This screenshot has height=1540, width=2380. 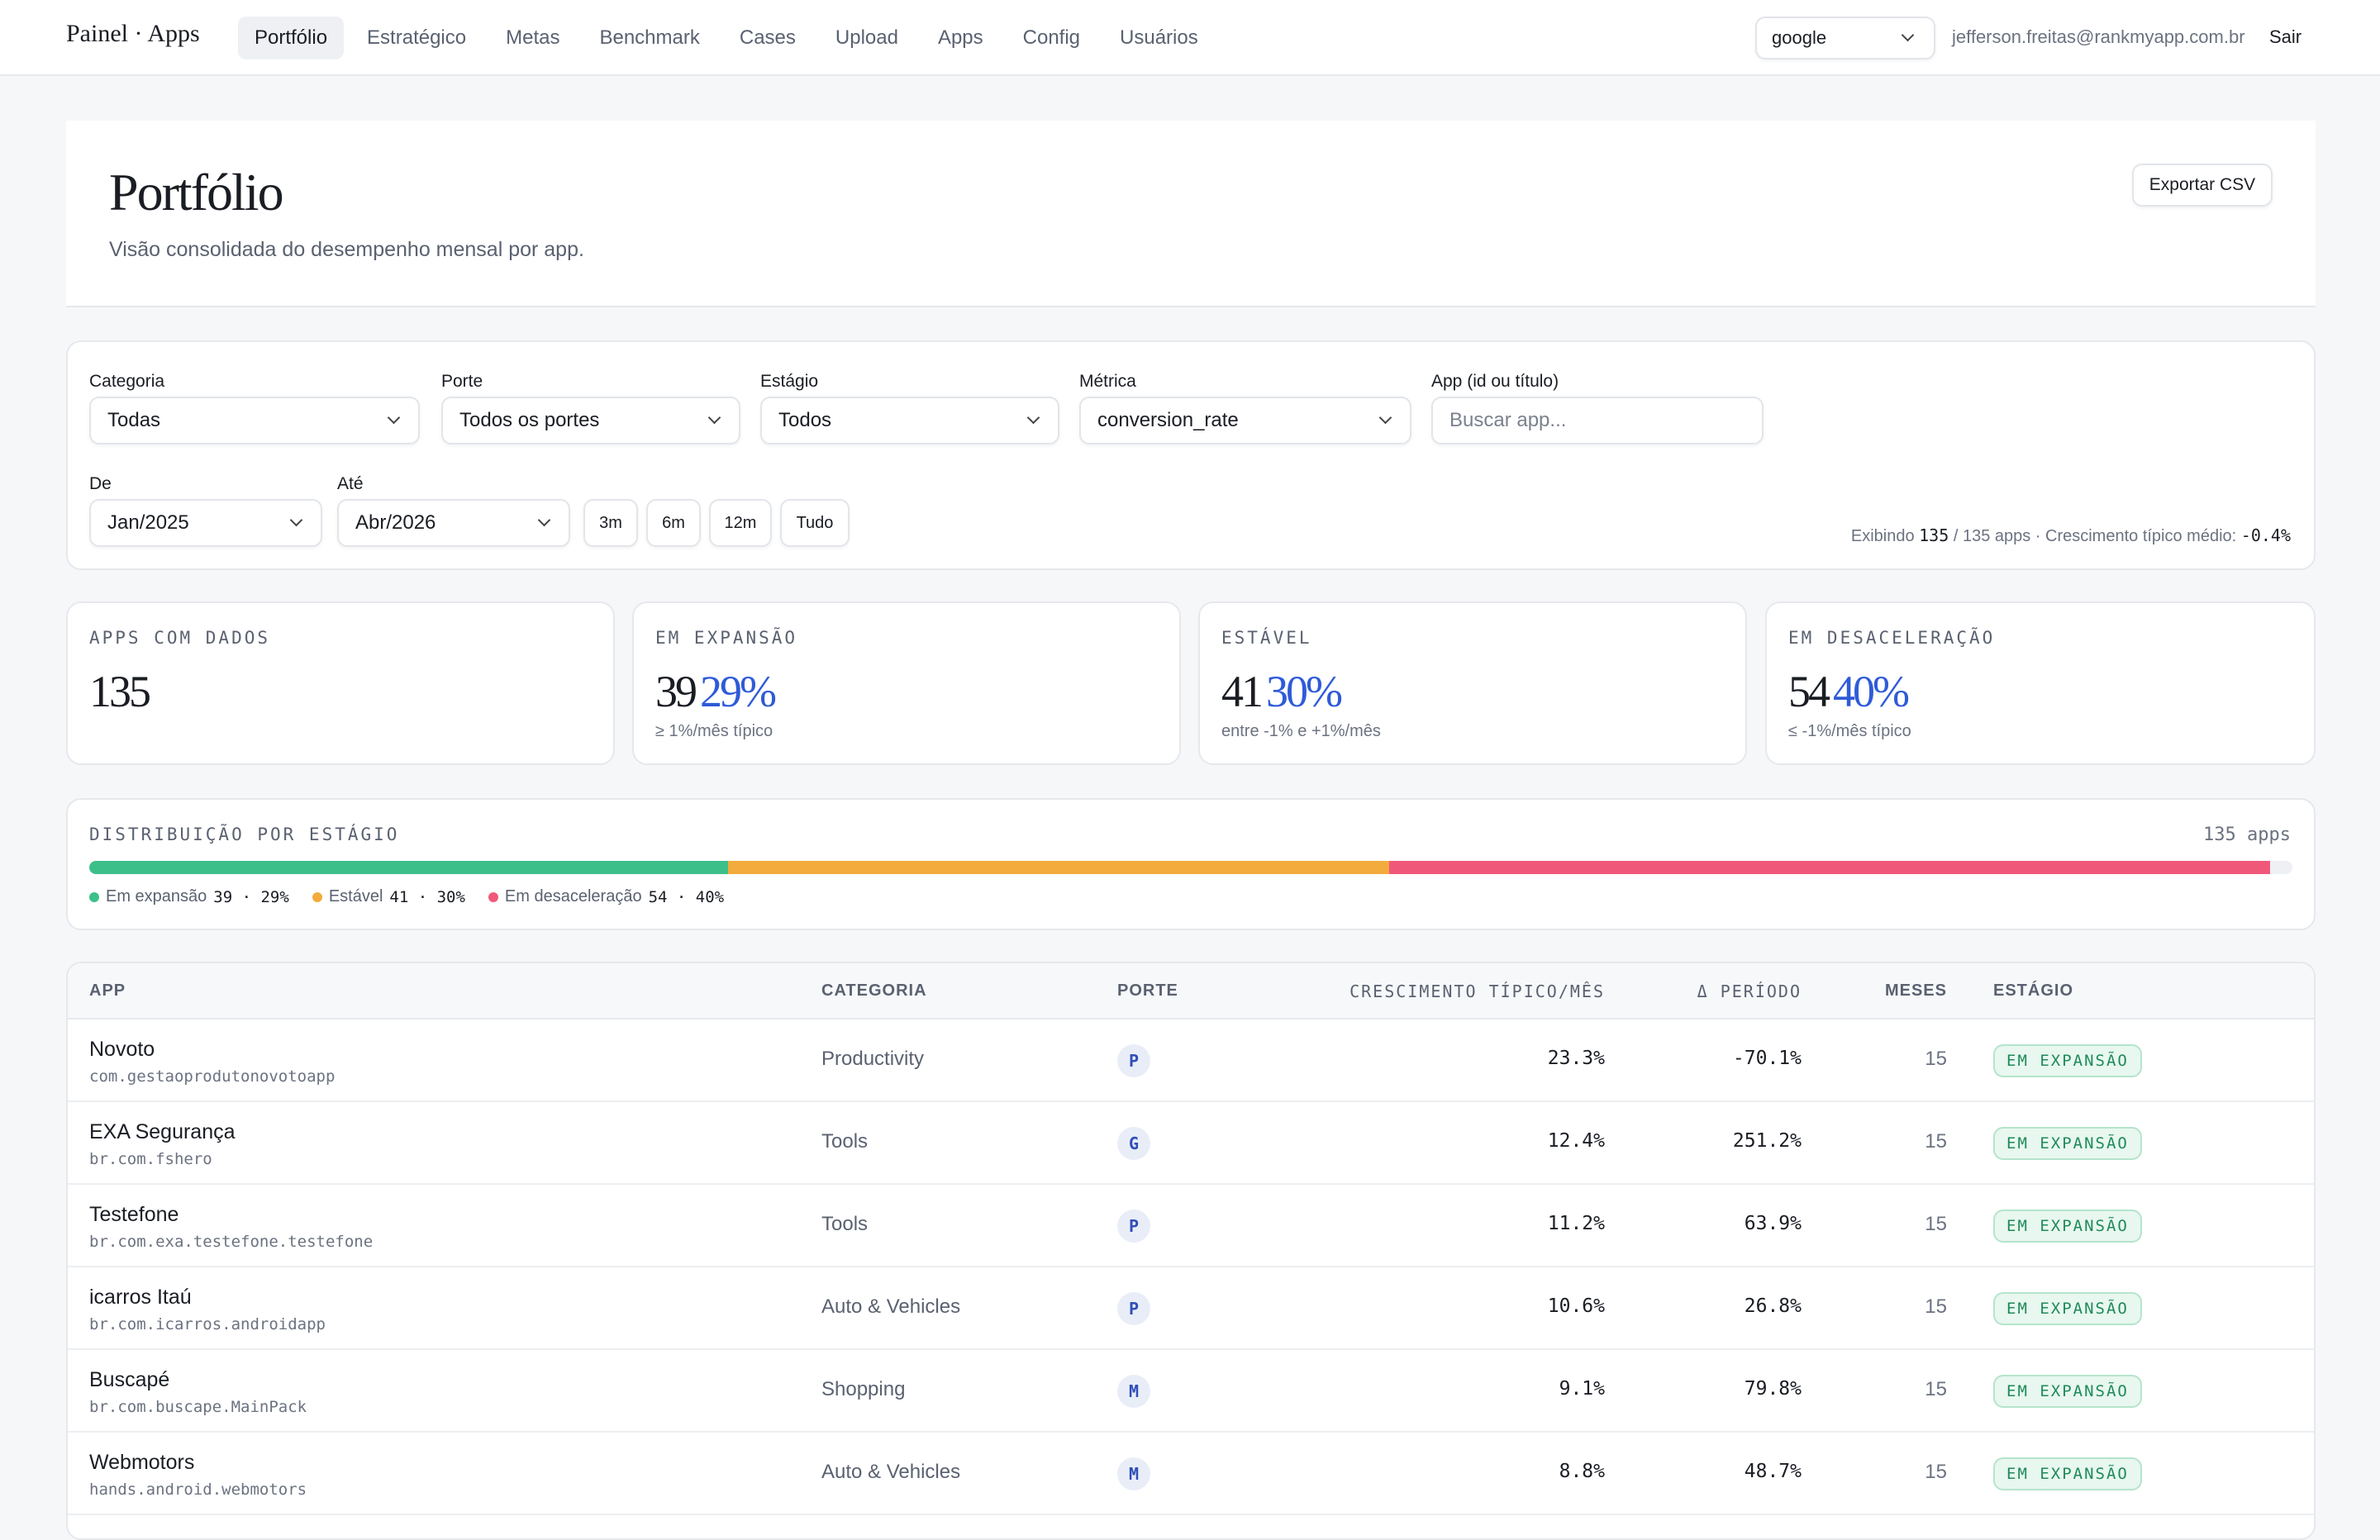 What do you see at coordinates (815, 523) in the screenshot?
I see `range-all-button: Tudo` at bounding box center [815, 523].